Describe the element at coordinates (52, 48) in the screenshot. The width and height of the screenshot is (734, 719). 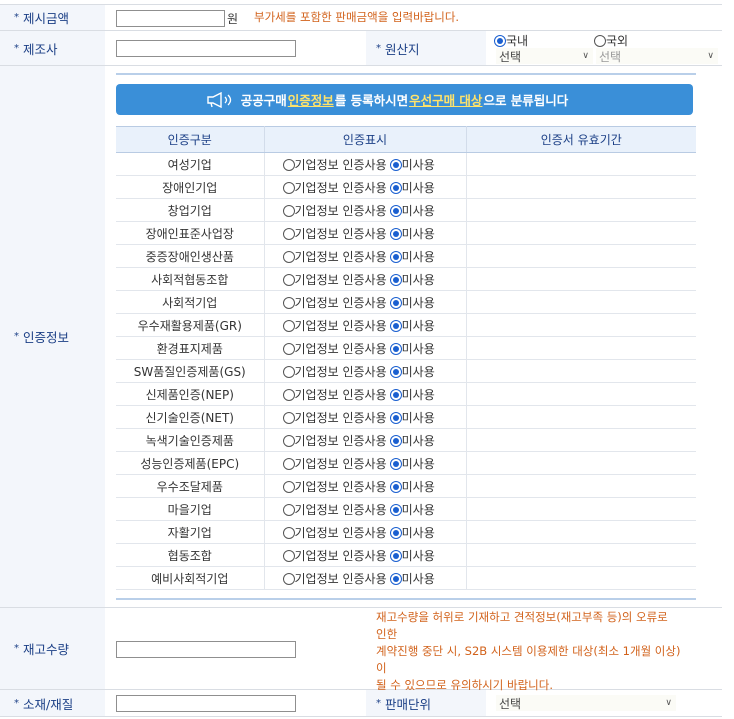
I see `maker-label: * 제조사` at that location.